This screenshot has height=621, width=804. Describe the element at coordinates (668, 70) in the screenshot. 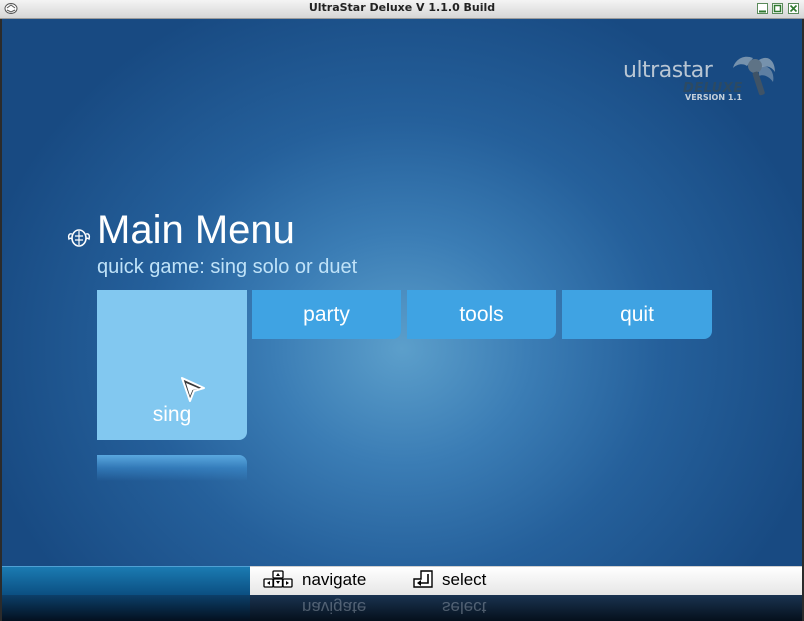

I see `logo-name: ultrastar` at that location.